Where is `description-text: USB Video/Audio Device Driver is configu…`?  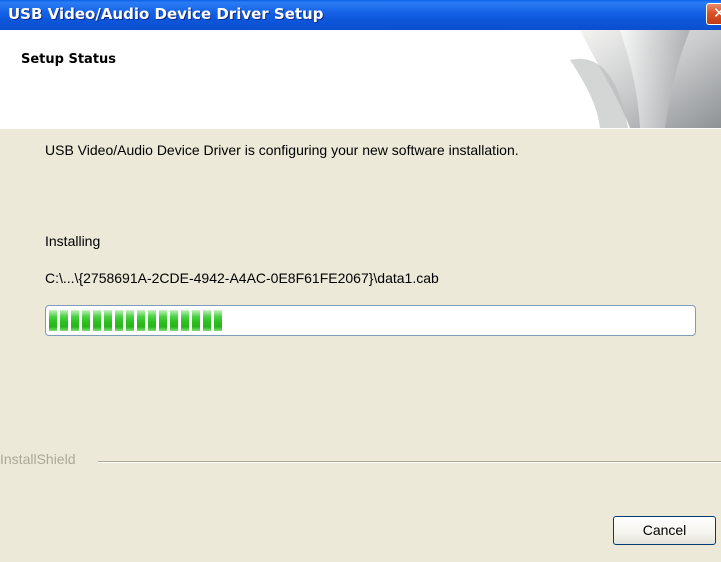 description-text: USB Video/Audio Device Driver is configu… is located at coordinates (282, 150).